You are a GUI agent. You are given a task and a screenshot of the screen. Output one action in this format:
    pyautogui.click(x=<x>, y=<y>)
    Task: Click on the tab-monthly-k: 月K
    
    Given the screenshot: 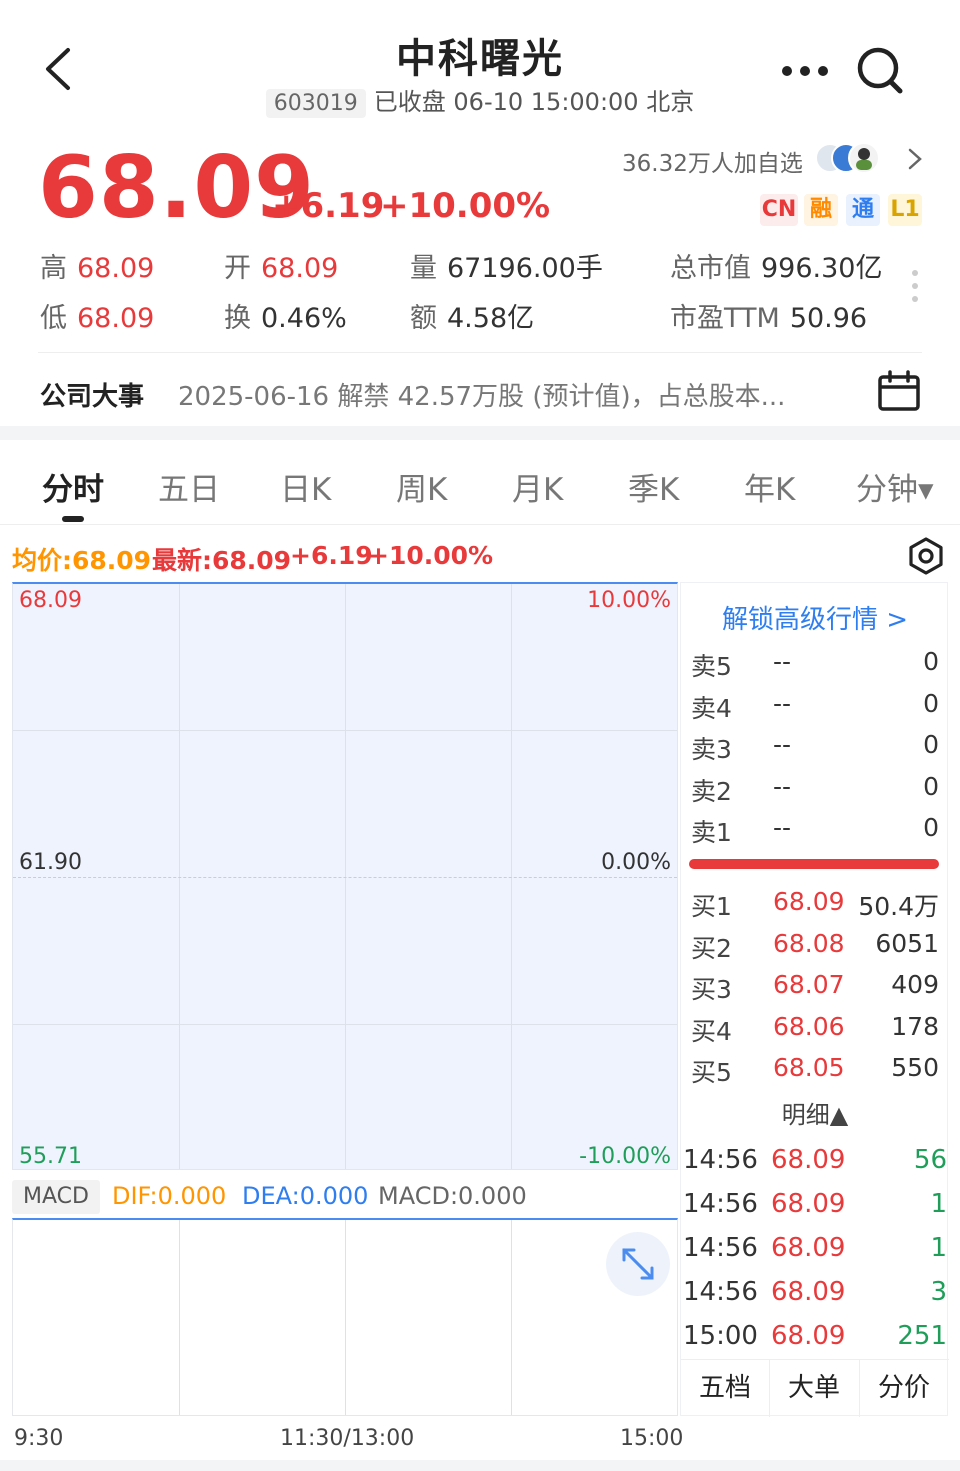 What is the action you would take?
    pyautogui.click(x=537, y=486)
    